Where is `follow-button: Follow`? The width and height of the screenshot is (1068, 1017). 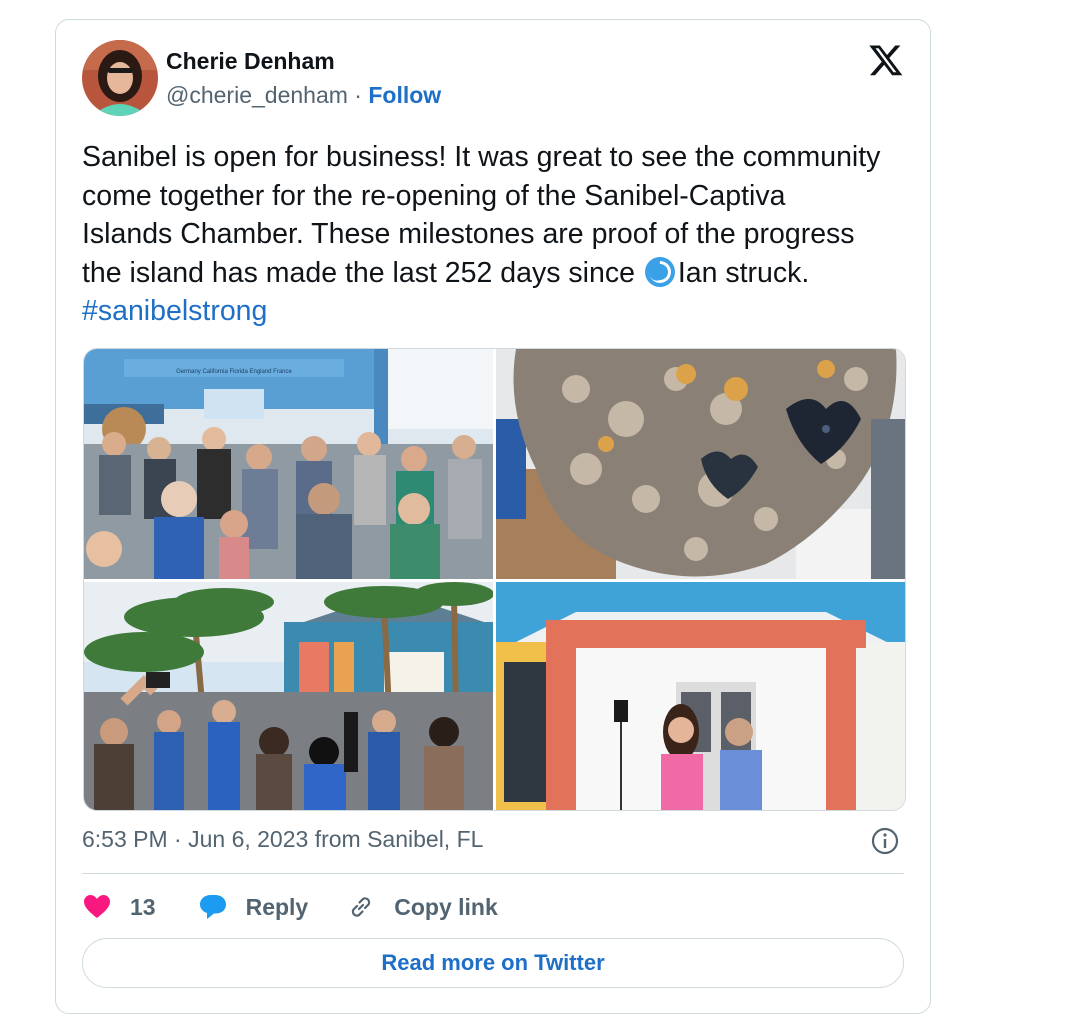
follow-button: Follow is located at coordinates (404, 95).